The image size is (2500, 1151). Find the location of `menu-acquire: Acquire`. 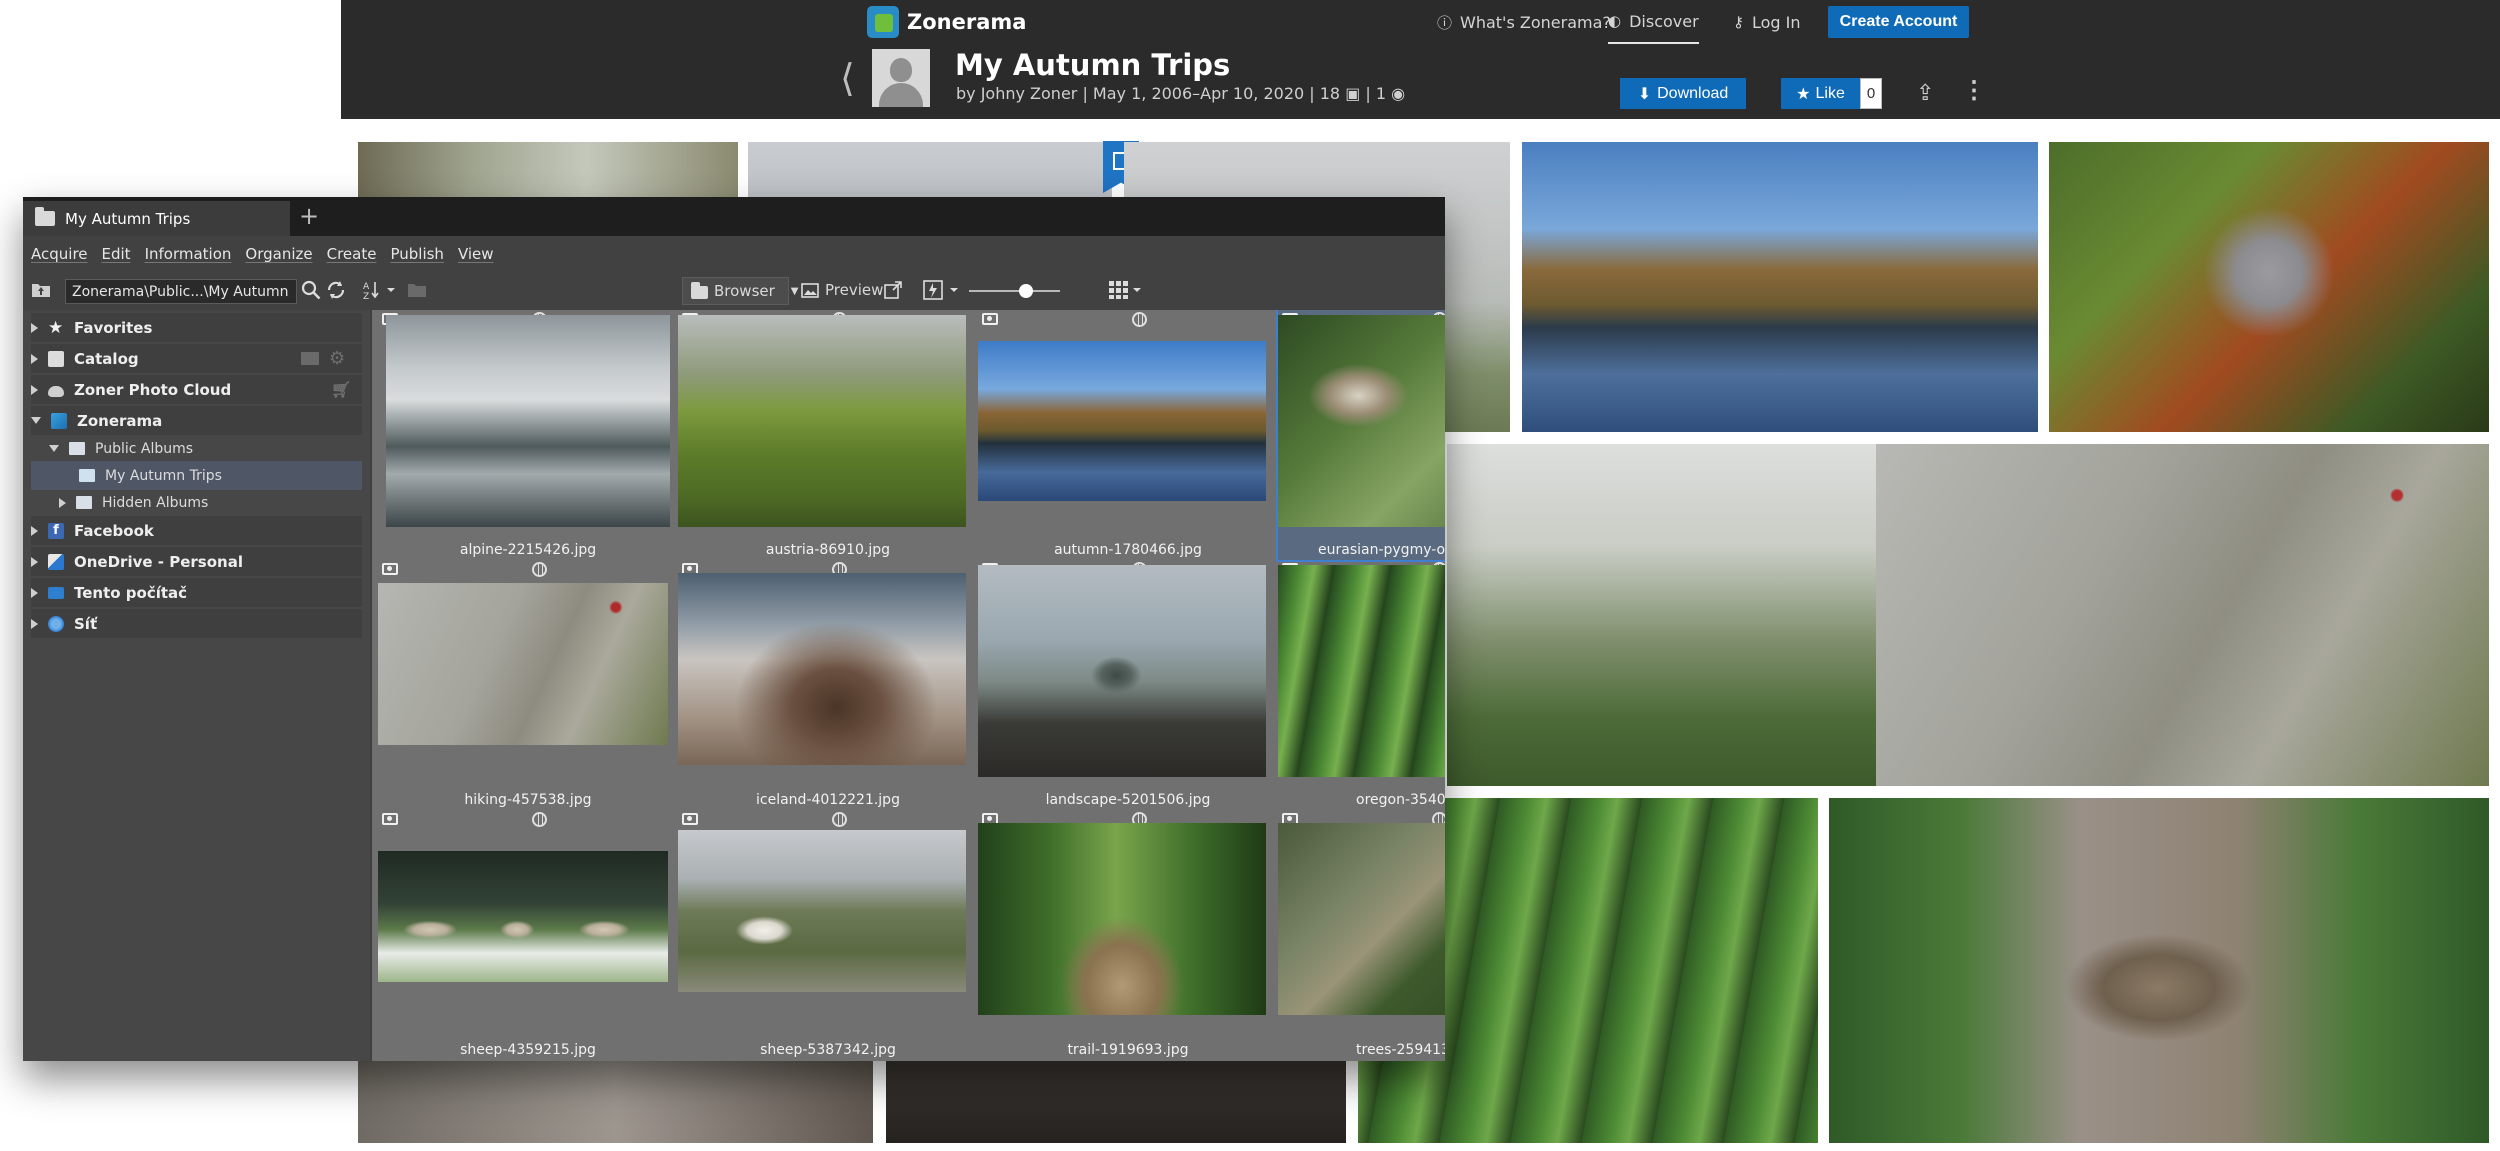

menu-acquire: Acquire is located at coordinates (59, 254).